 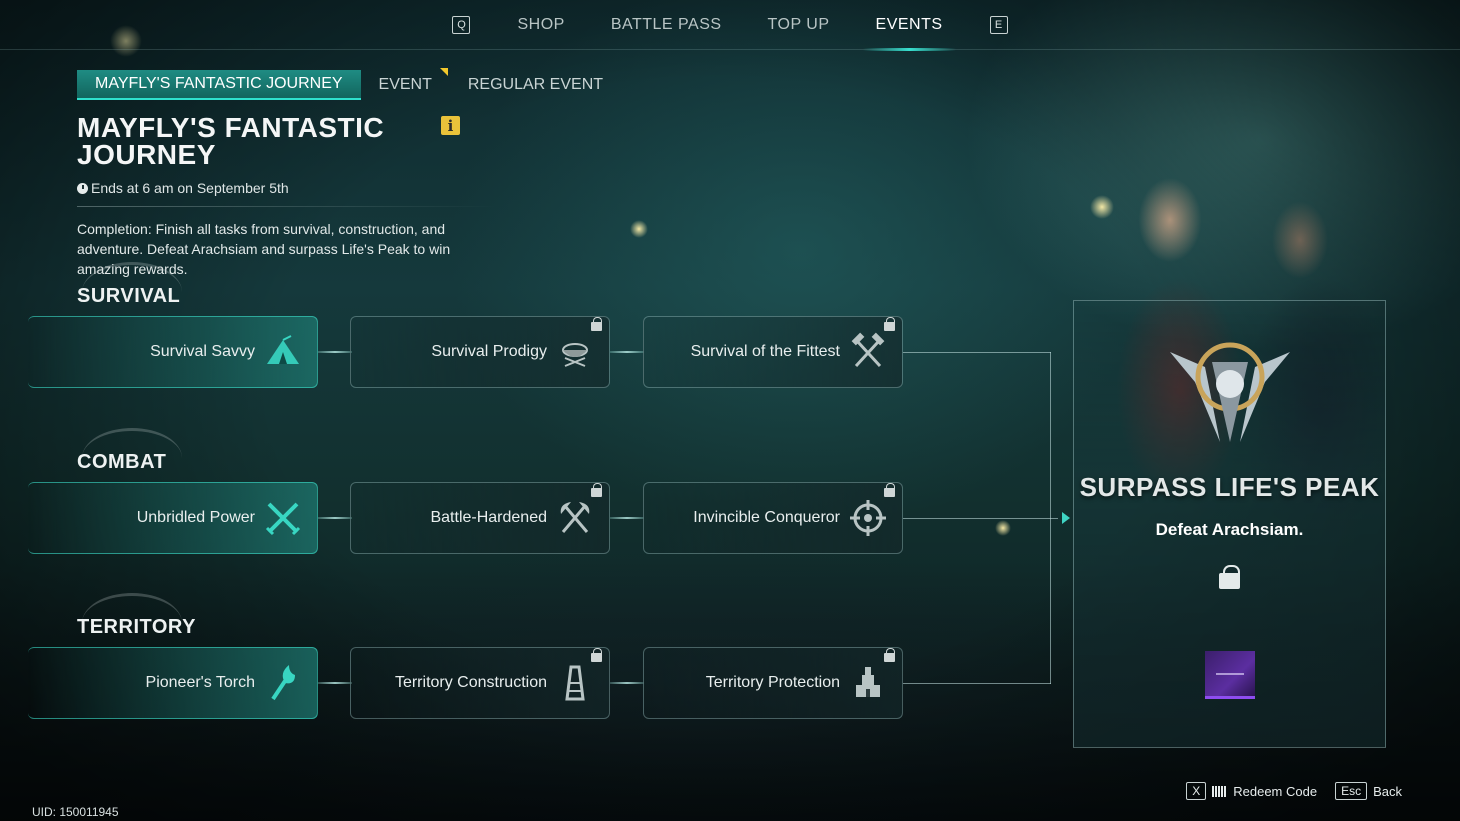 I want to click on task-label: Invincible Conqueror, so click(x=766, y=517).